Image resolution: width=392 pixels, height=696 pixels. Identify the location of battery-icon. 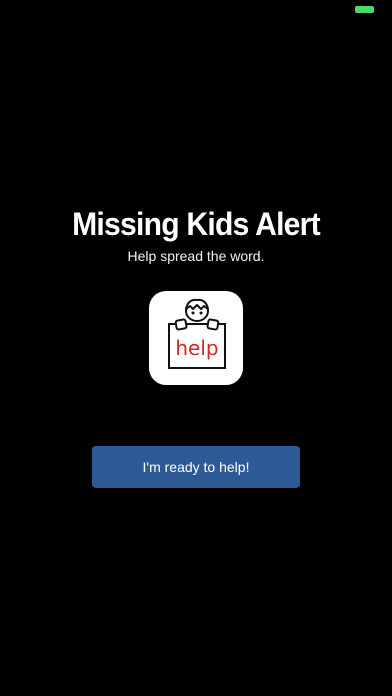
(364, 9).